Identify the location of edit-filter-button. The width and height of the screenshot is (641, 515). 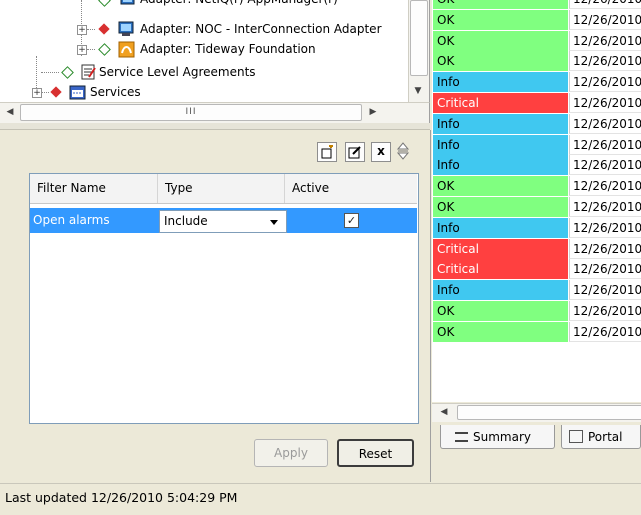
(355, 152).